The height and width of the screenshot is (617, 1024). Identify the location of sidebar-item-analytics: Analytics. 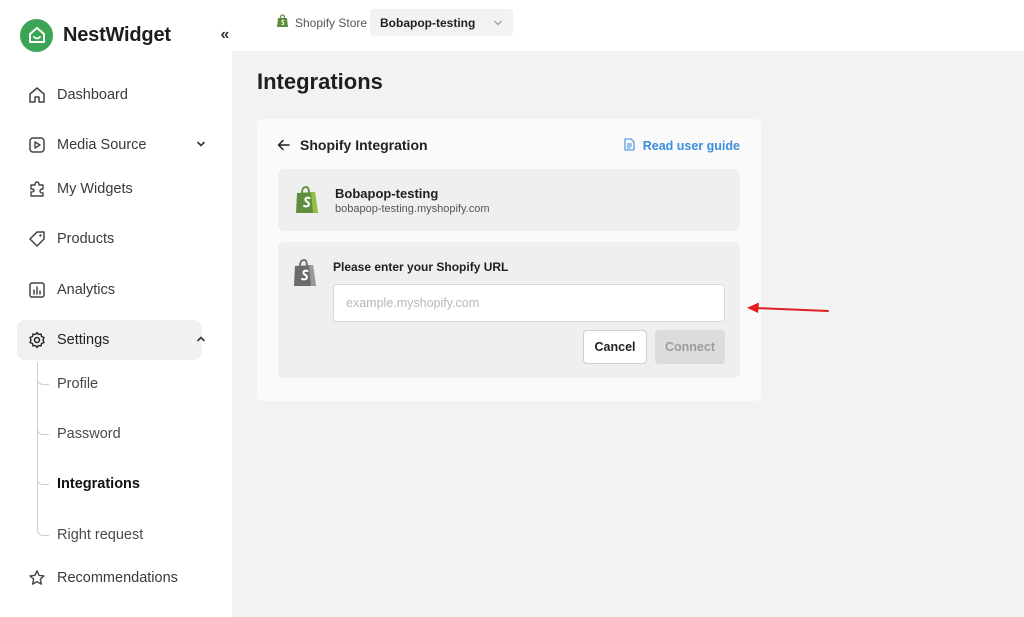
(109, 290).